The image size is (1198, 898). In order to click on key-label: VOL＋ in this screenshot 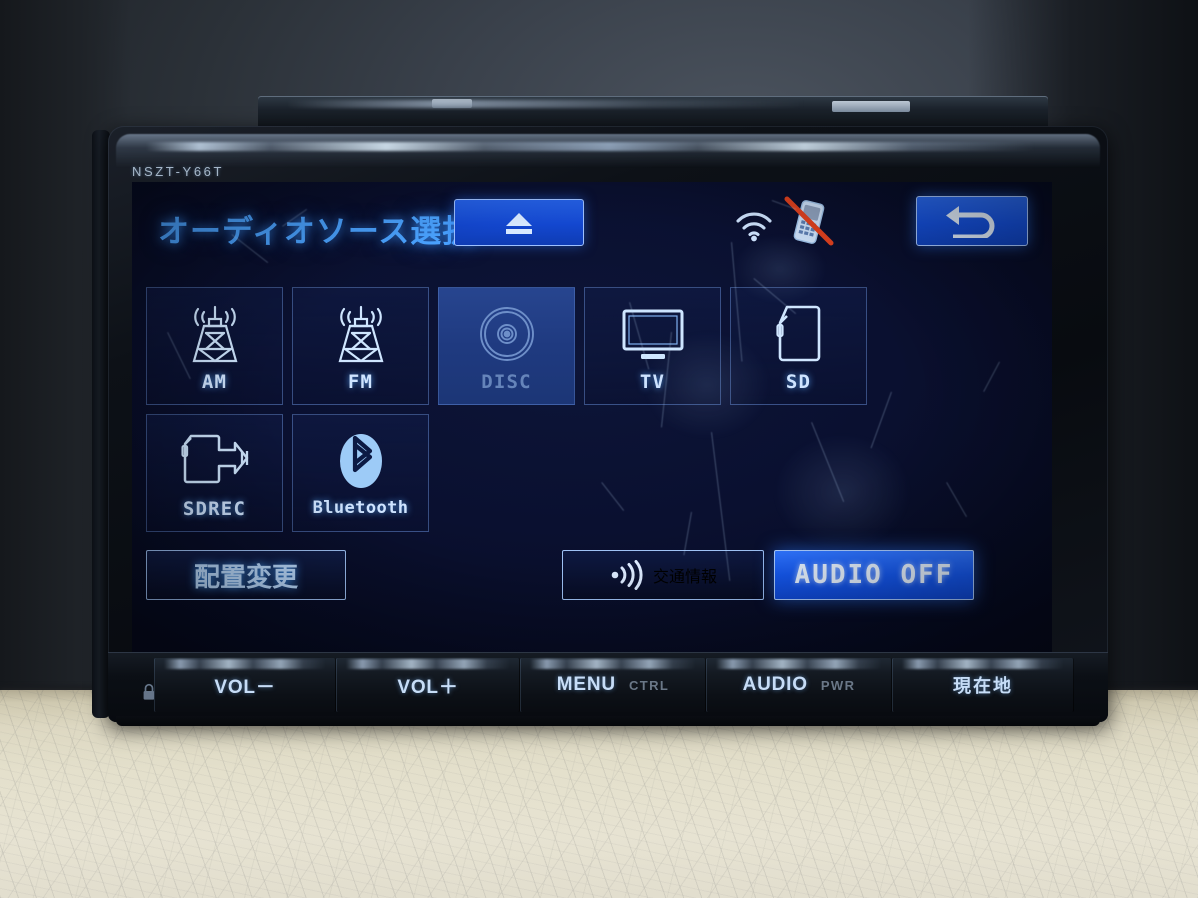, I will do `click(428, 687)`.